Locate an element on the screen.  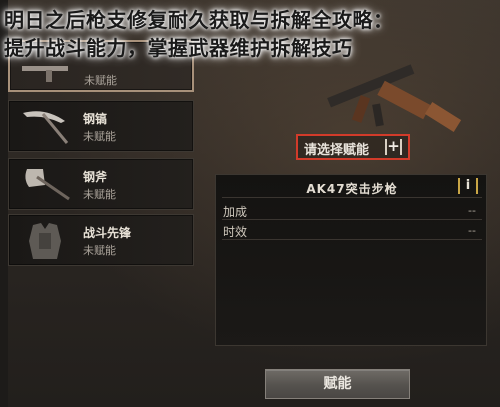
select-talent-button: 请选择赋能 + is located at coordinates (353, 147).